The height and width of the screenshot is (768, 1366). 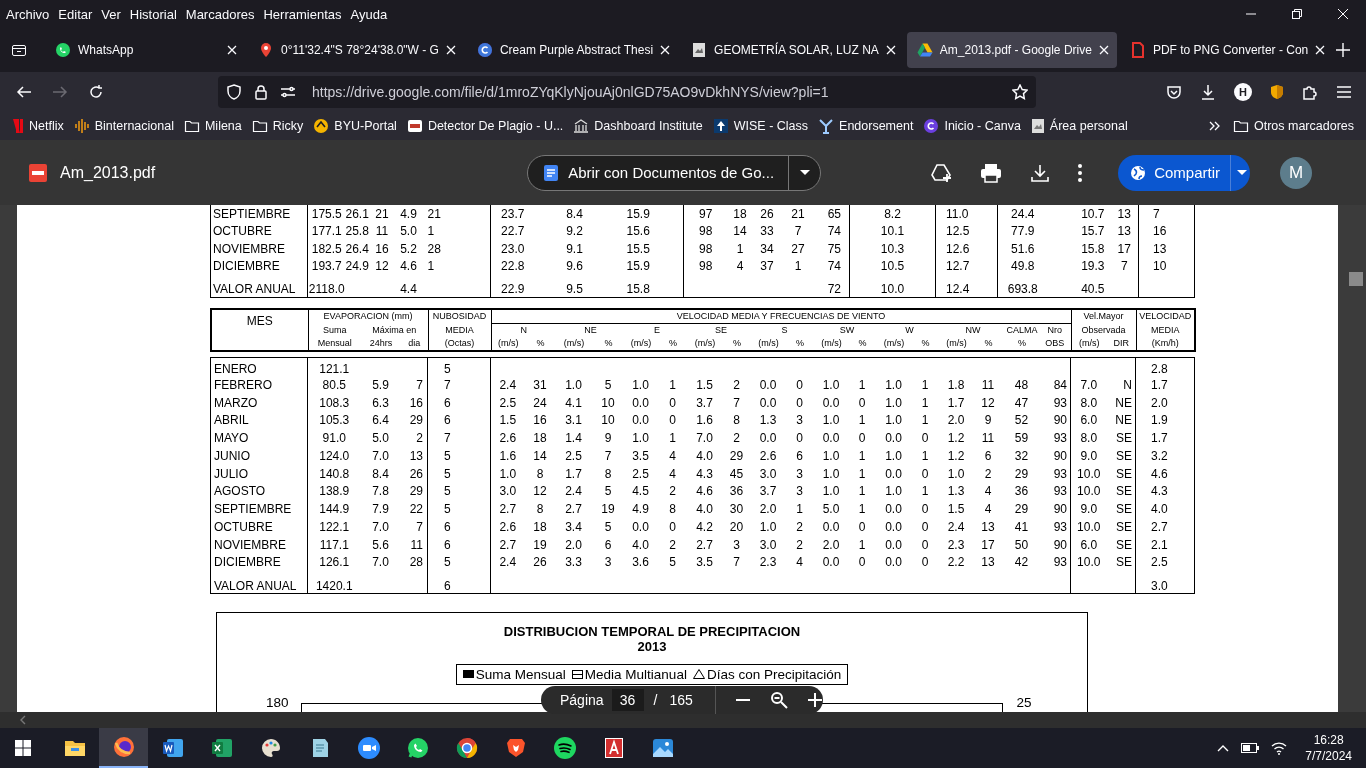 What do you see at coordinates (255, 585) in the screenshot?
I see `table-cell: VALOR ANUAL` at bounding box center [255, 585].